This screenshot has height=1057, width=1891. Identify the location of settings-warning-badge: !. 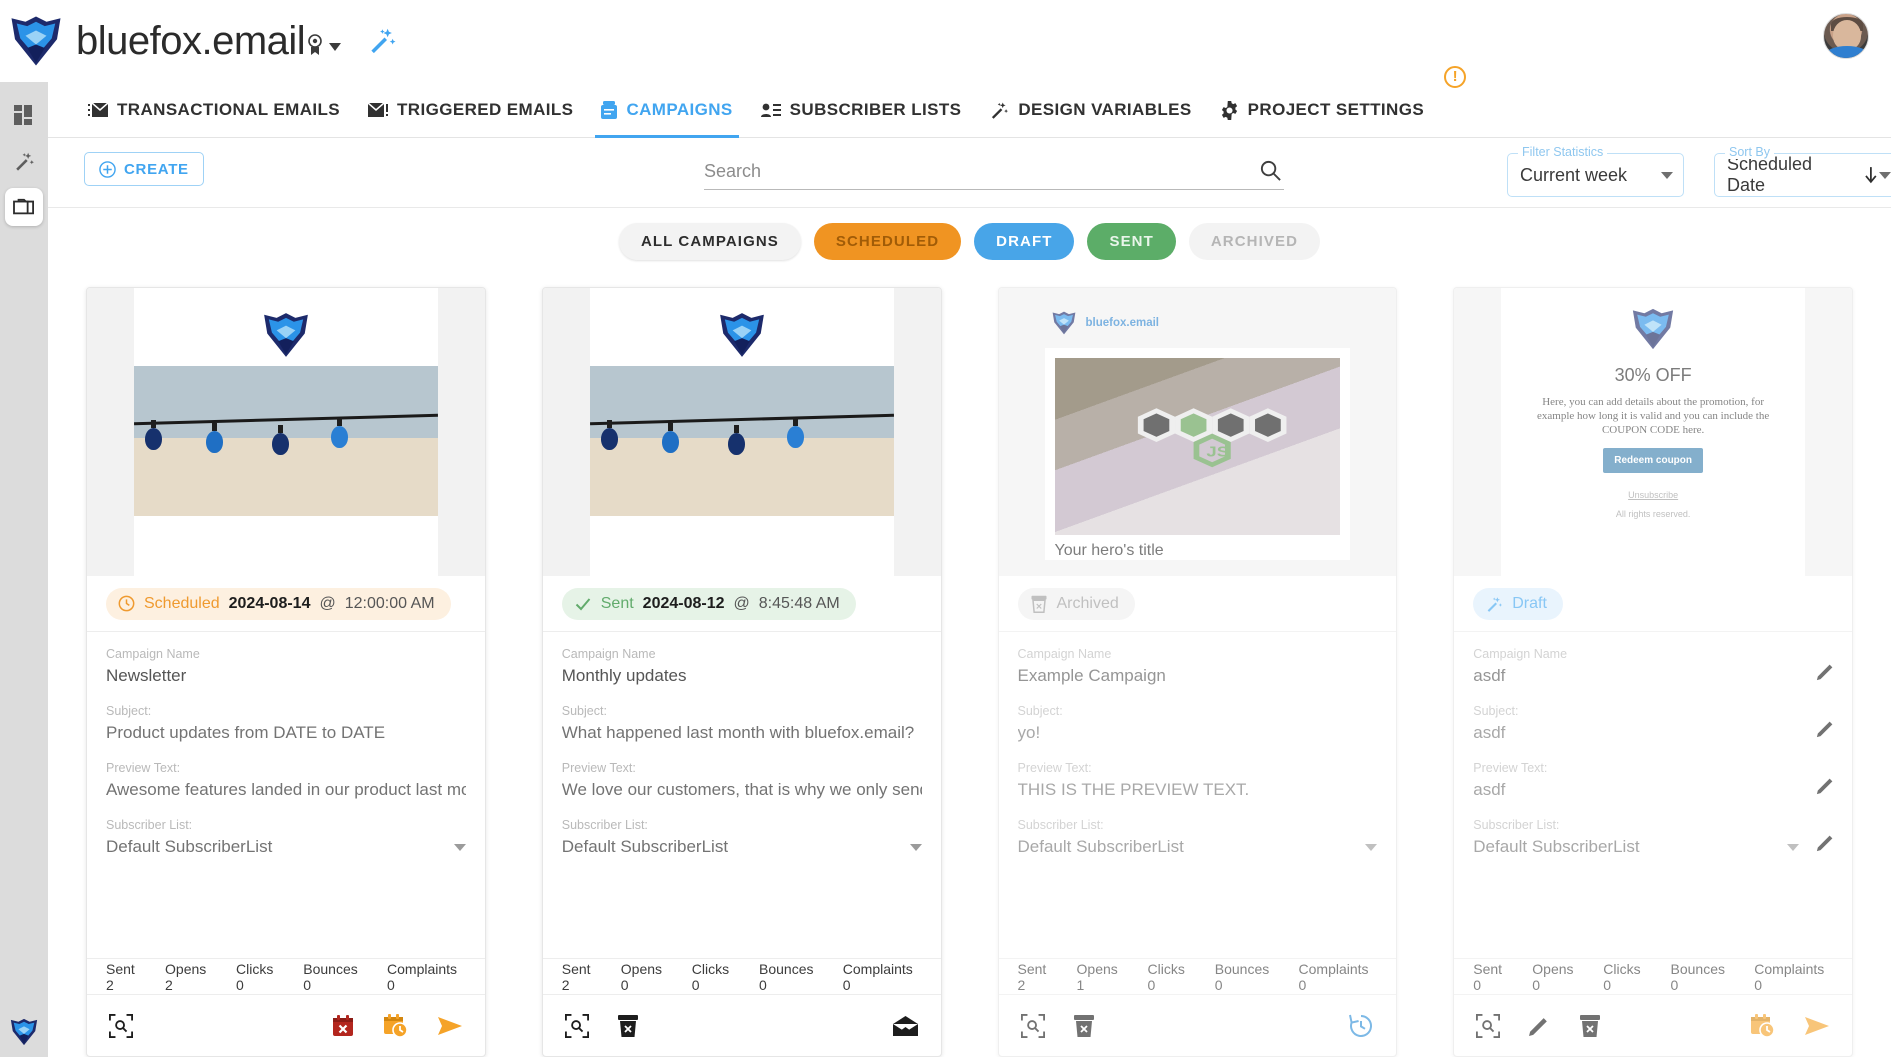
(1455, 77).